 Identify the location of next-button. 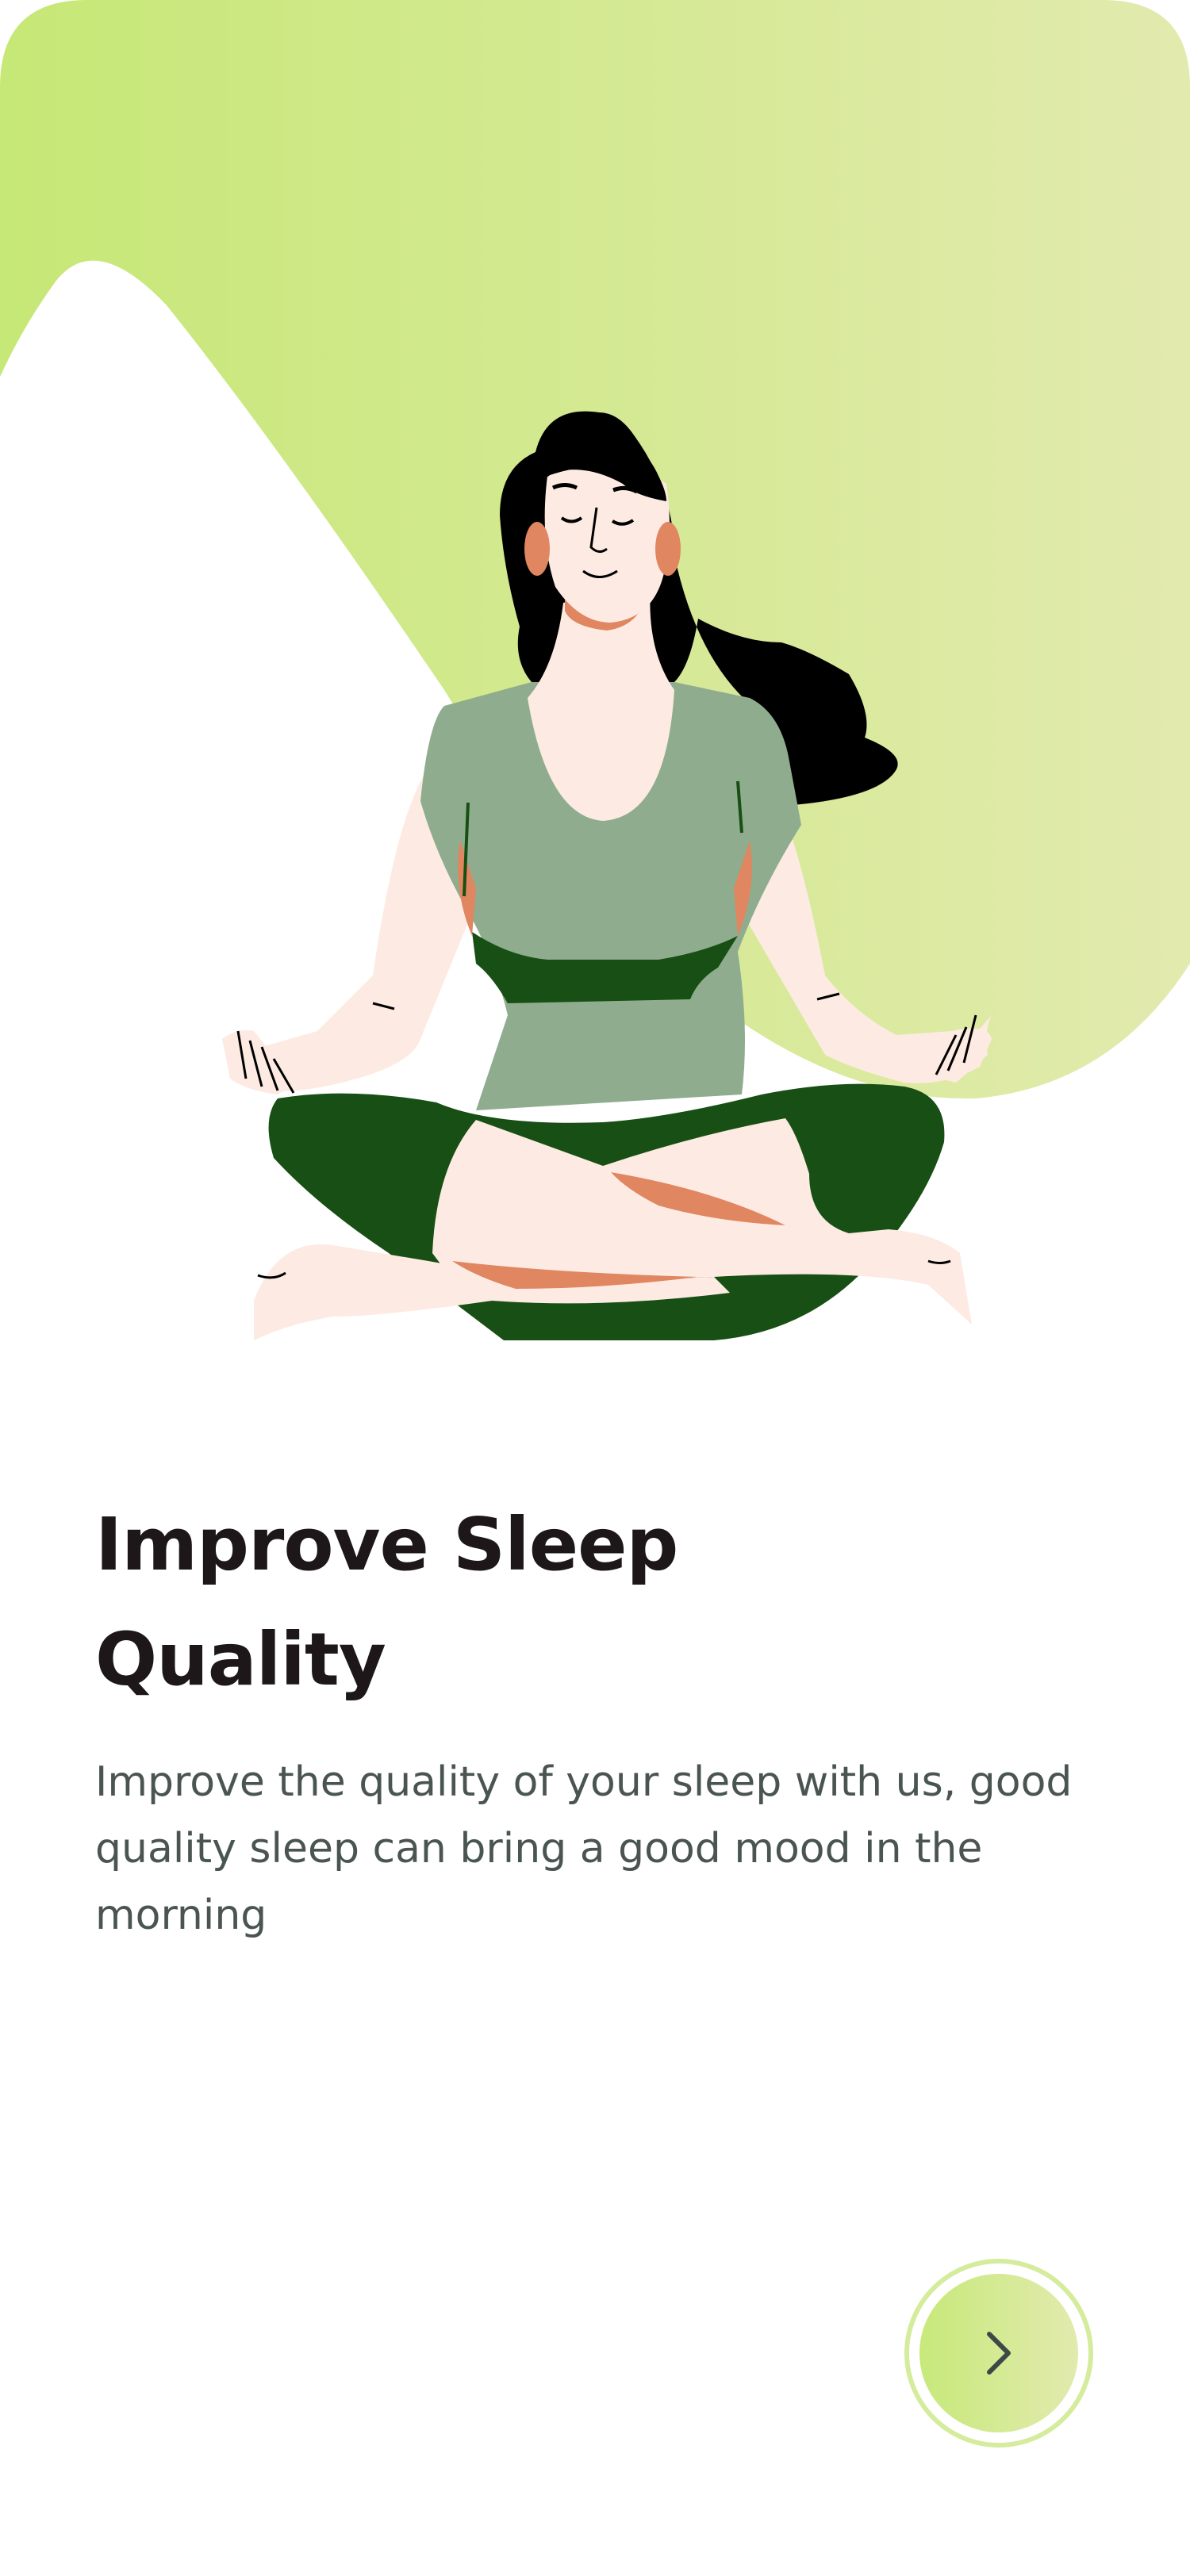
(998, 2353).